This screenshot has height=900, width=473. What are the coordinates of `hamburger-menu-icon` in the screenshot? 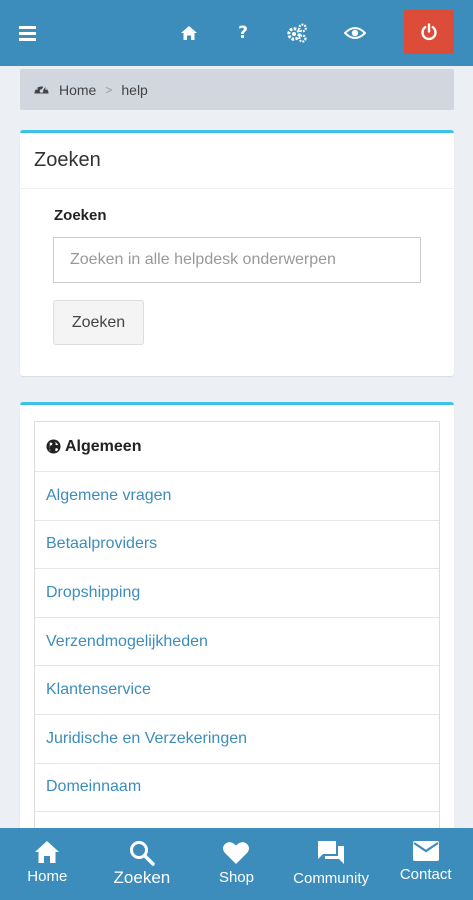 It's located at (28, 33).